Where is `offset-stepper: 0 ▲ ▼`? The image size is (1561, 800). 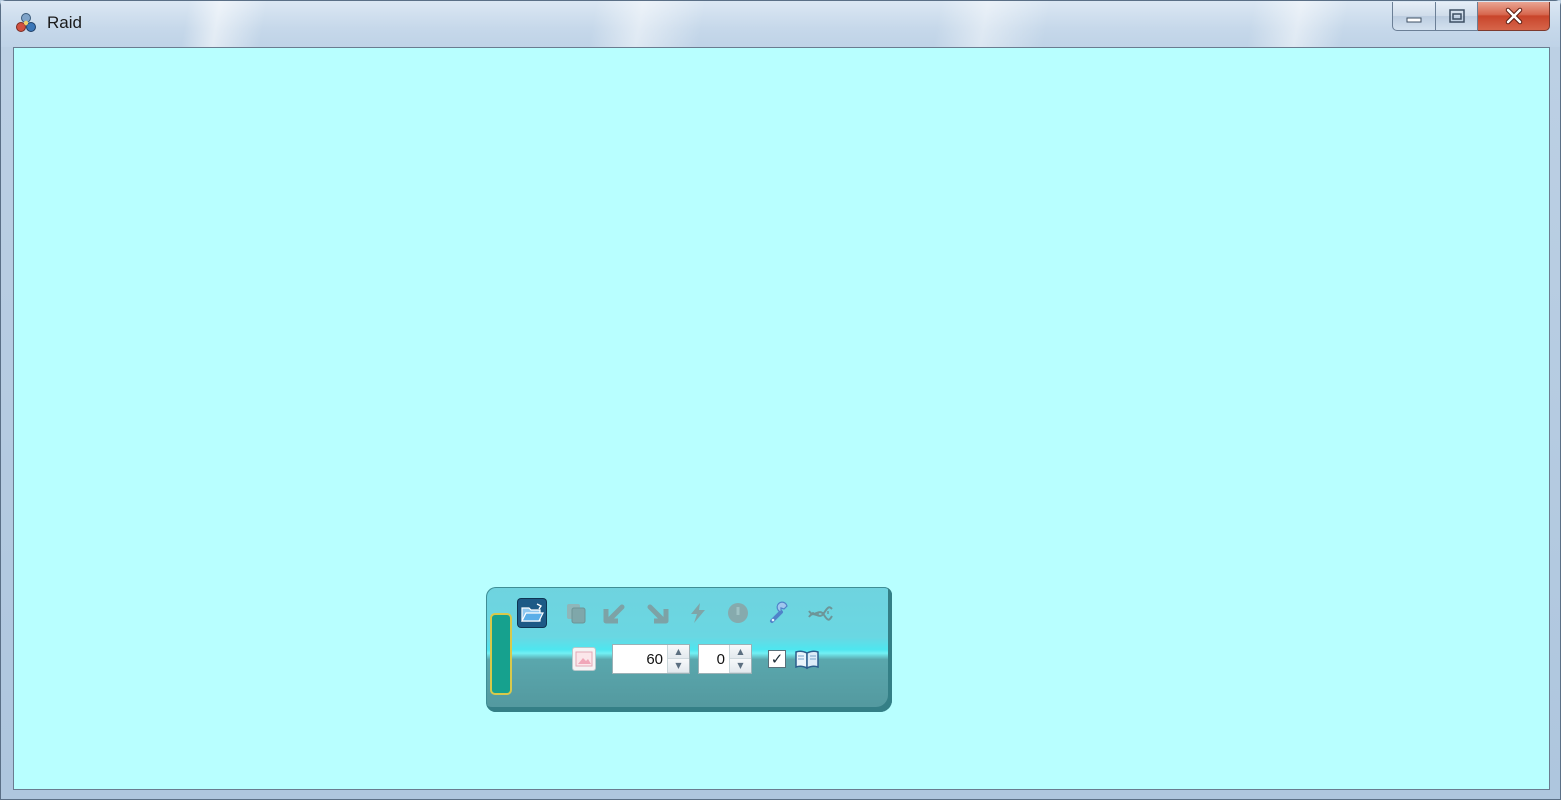
offset-stepper: 0 ▲ ▼ is located at coordinates (725, 659).